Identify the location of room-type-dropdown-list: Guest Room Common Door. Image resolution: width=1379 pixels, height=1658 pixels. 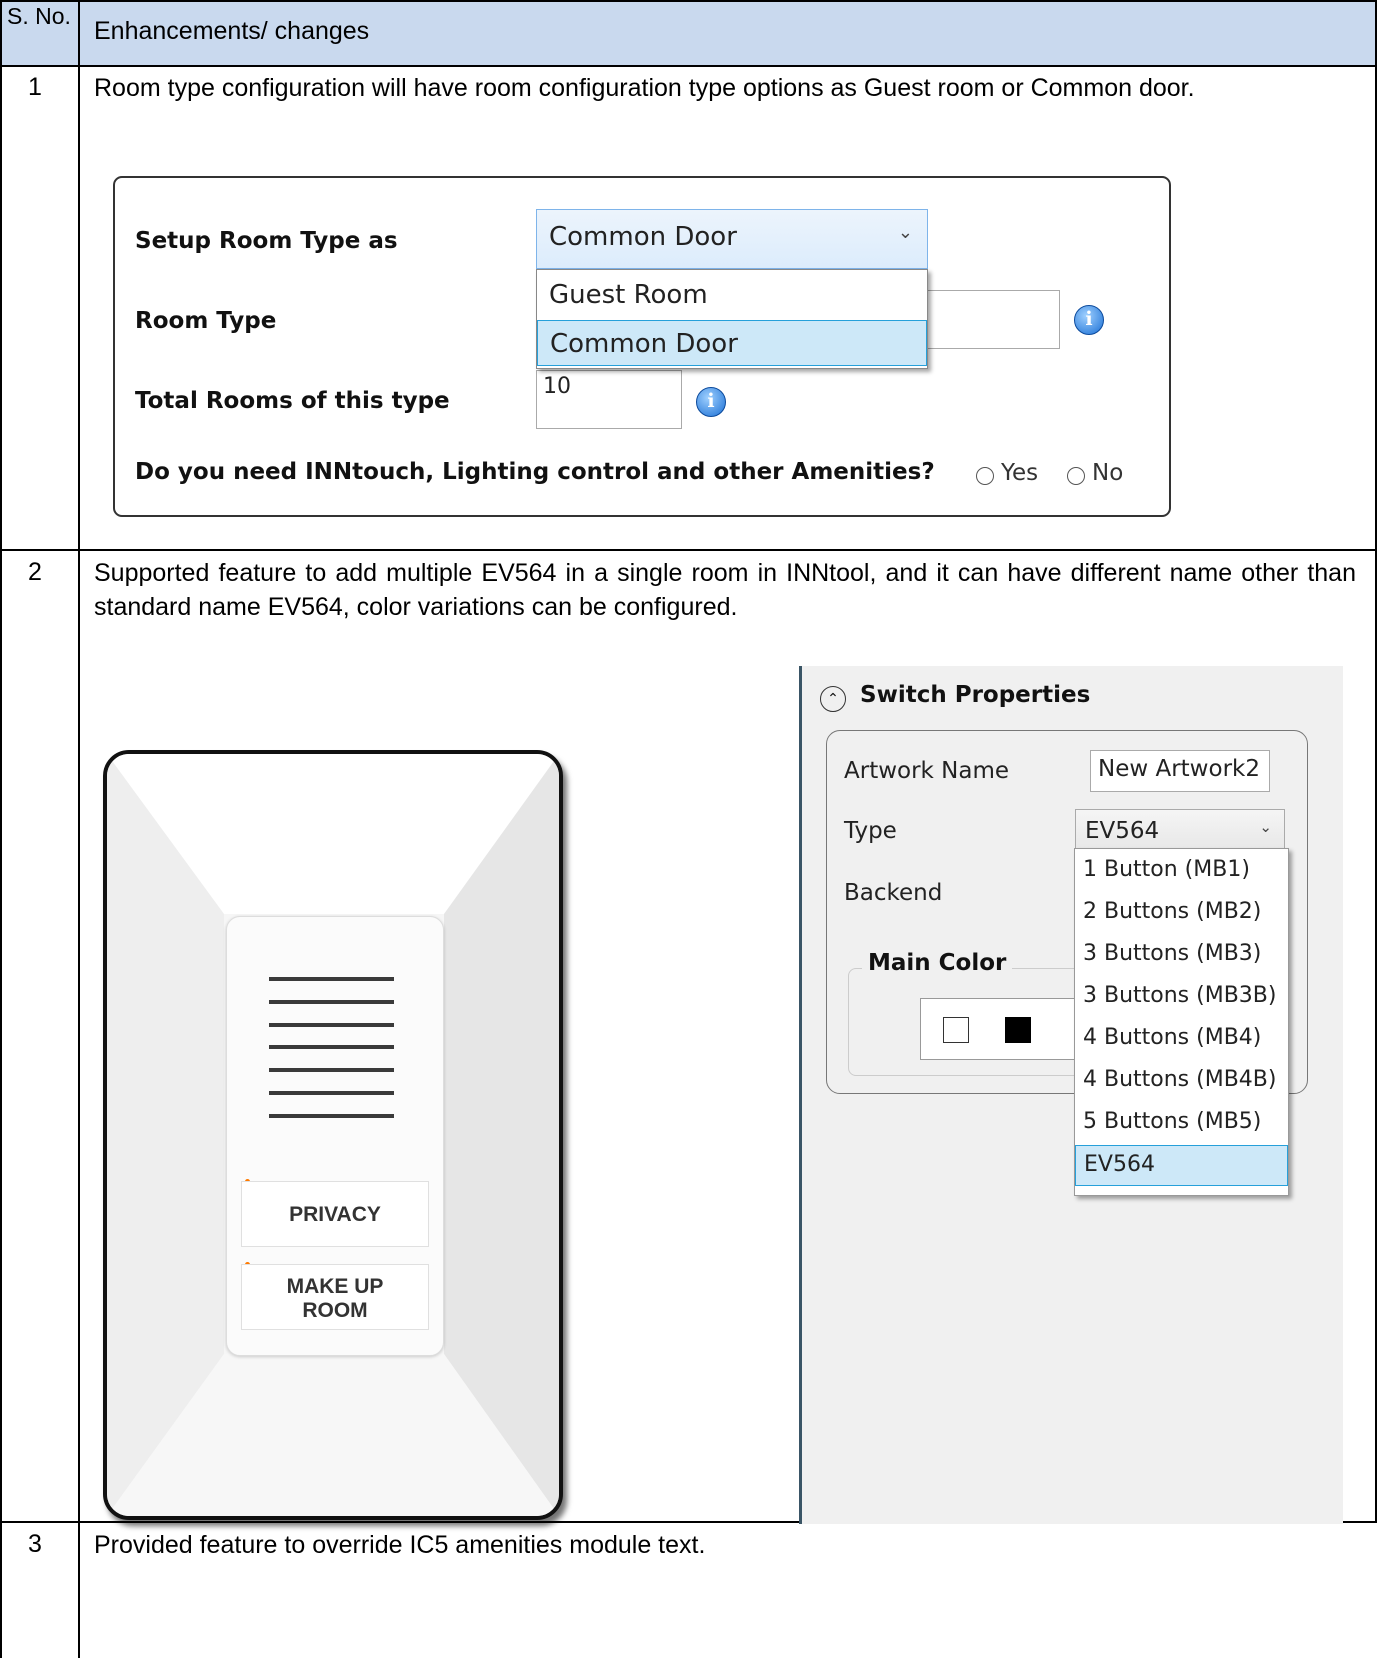
(732, 319).